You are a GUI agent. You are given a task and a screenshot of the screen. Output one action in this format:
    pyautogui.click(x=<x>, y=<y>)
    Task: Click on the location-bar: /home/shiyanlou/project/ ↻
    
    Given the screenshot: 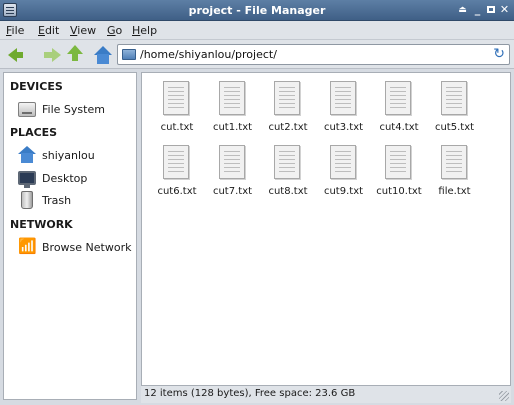 What is the action you would take?
    pyautogui.click(x=313, y=54)
    